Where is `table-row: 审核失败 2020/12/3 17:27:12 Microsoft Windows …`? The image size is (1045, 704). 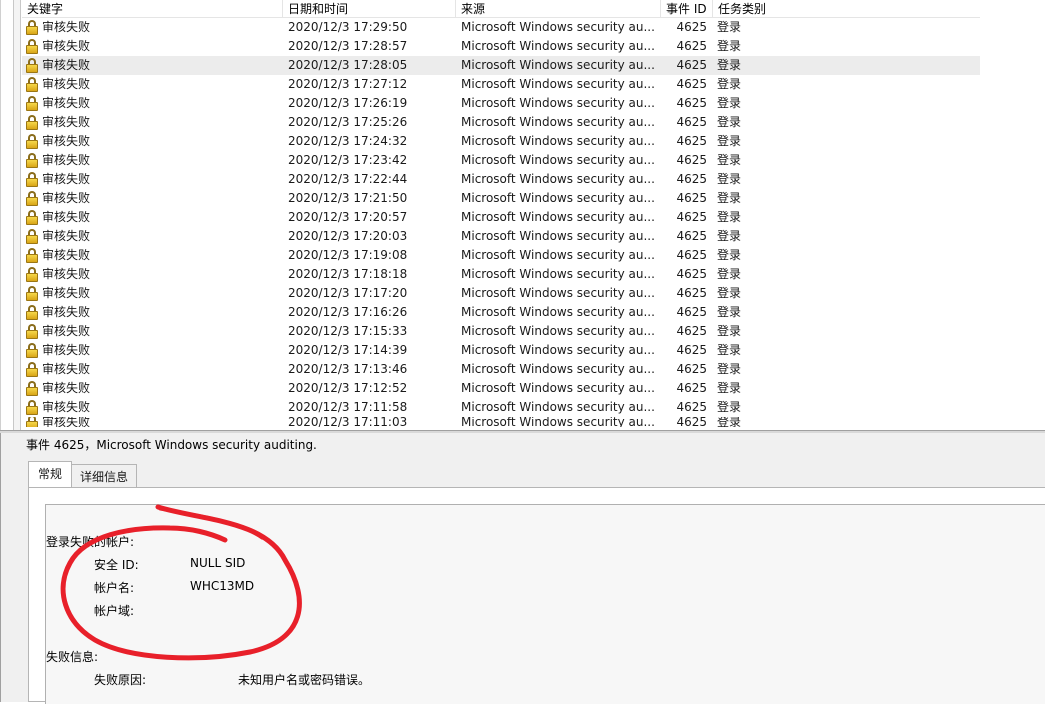 table-row: 审核失败 2020/12/3 17:27:12 Microsoft Windows … is located at coordinates (501, 84).